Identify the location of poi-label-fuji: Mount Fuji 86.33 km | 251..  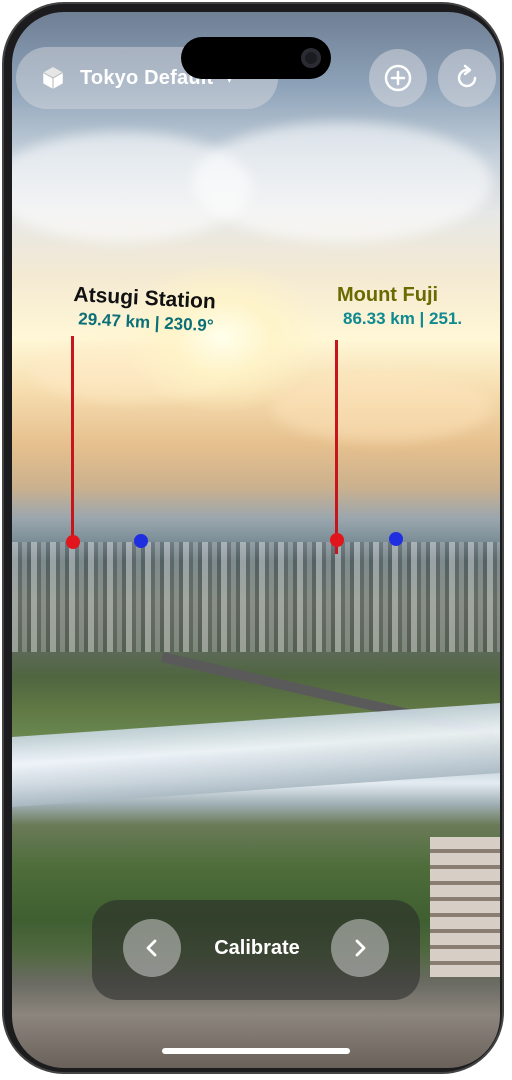
(399, 306).